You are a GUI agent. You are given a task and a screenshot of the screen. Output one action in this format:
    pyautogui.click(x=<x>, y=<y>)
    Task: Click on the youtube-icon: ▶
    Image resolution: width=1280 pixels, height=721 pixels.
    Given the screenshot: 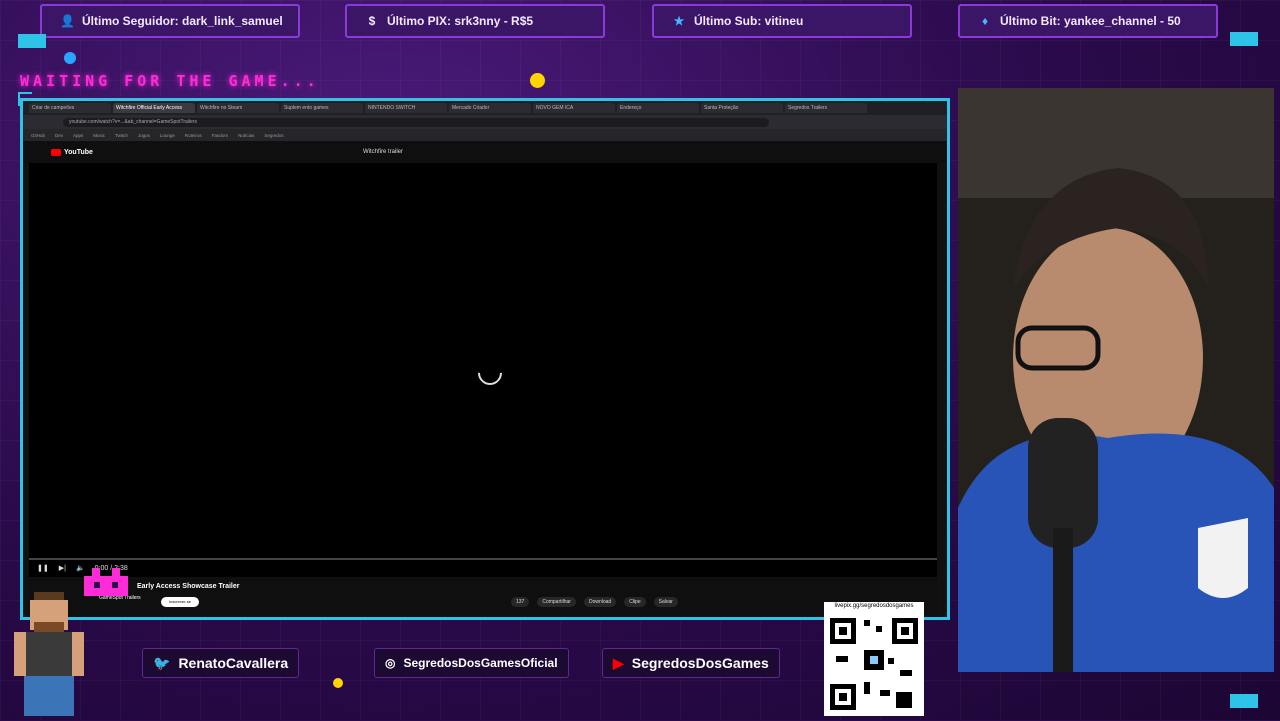 What is the action you would take?
    pyautogui.click(x=618, y=662)
    